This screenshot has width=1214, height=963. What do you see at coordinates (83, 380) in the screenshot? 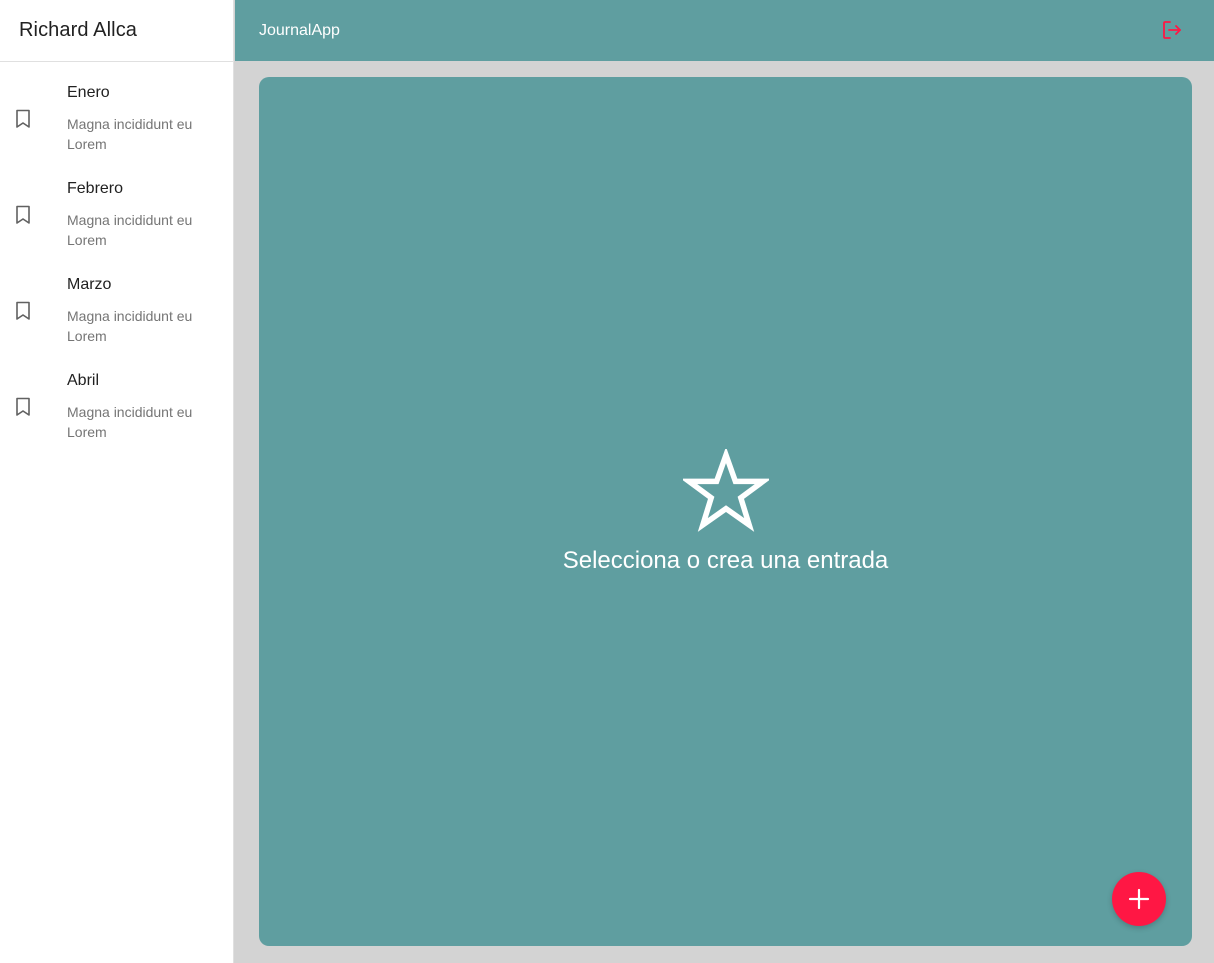
I see `entry-title: Abril` at bounding box center [83, 380].